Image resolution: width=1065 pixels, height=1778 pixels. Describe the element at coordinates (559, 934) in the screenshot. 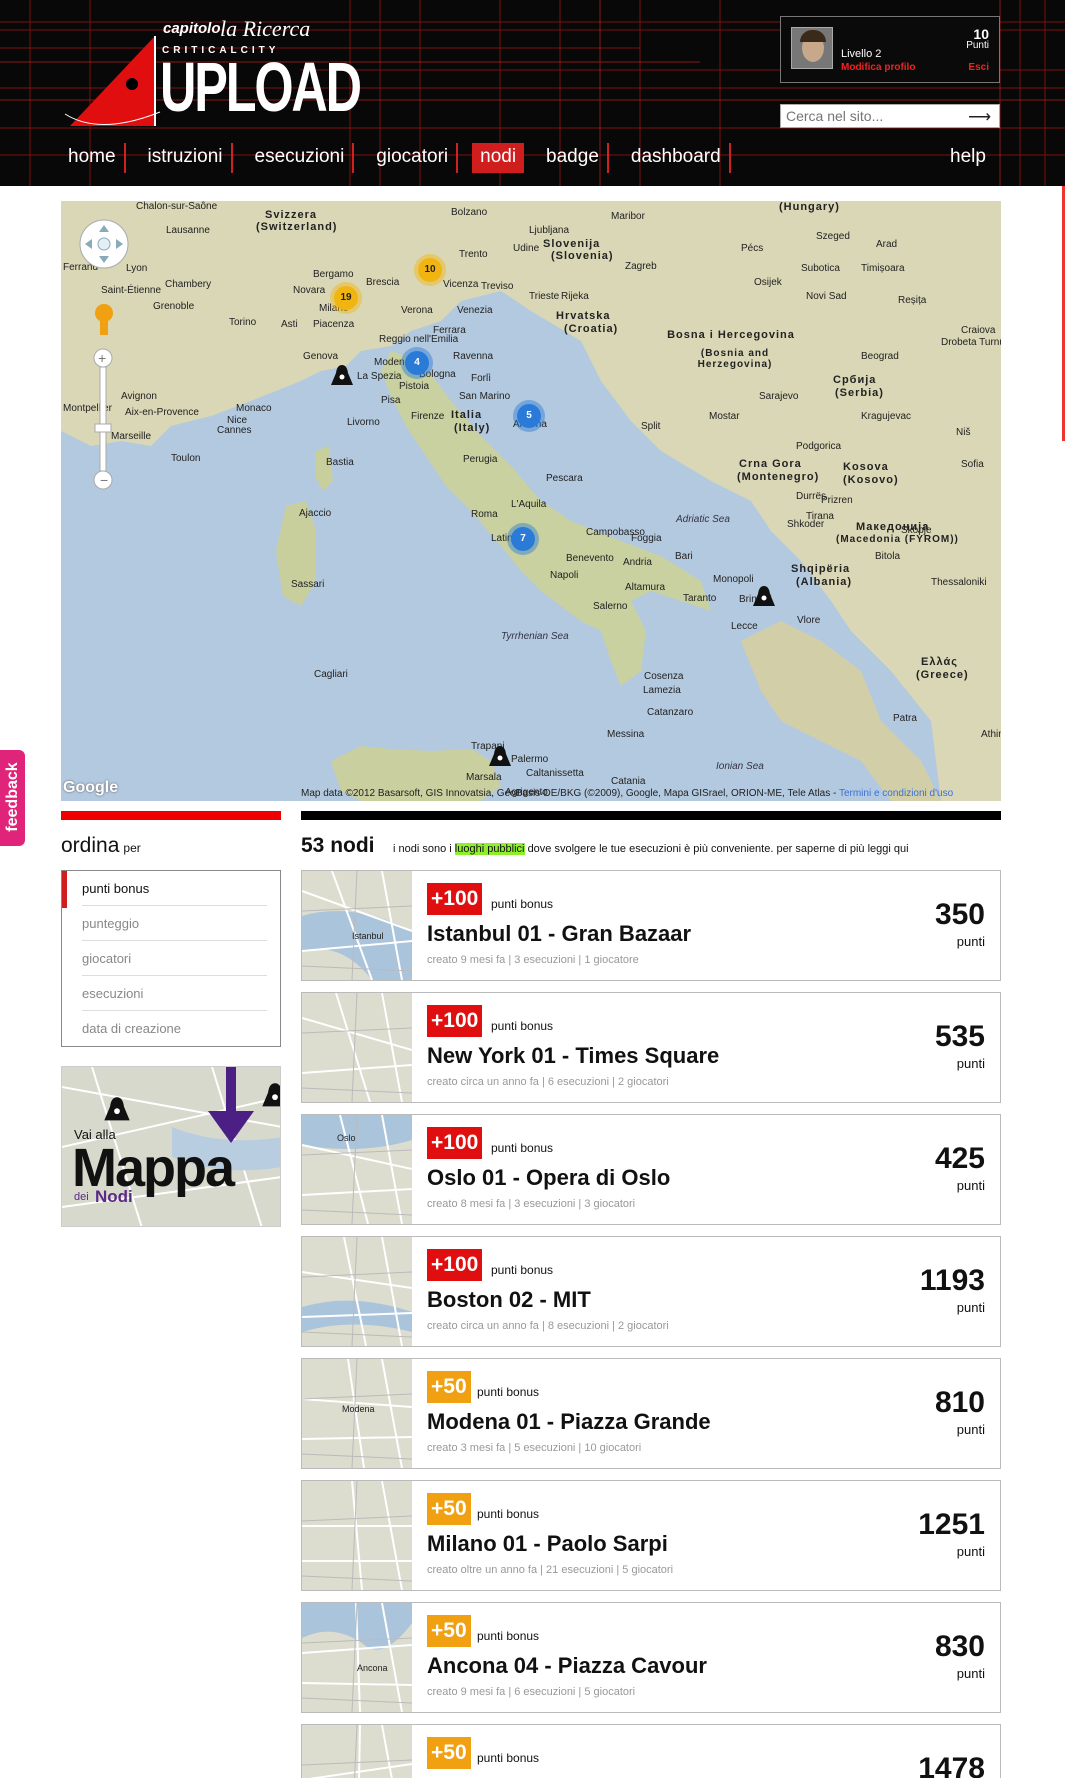

I see `node-title: Istanbul 01 - Gran Bazaar` at that location.